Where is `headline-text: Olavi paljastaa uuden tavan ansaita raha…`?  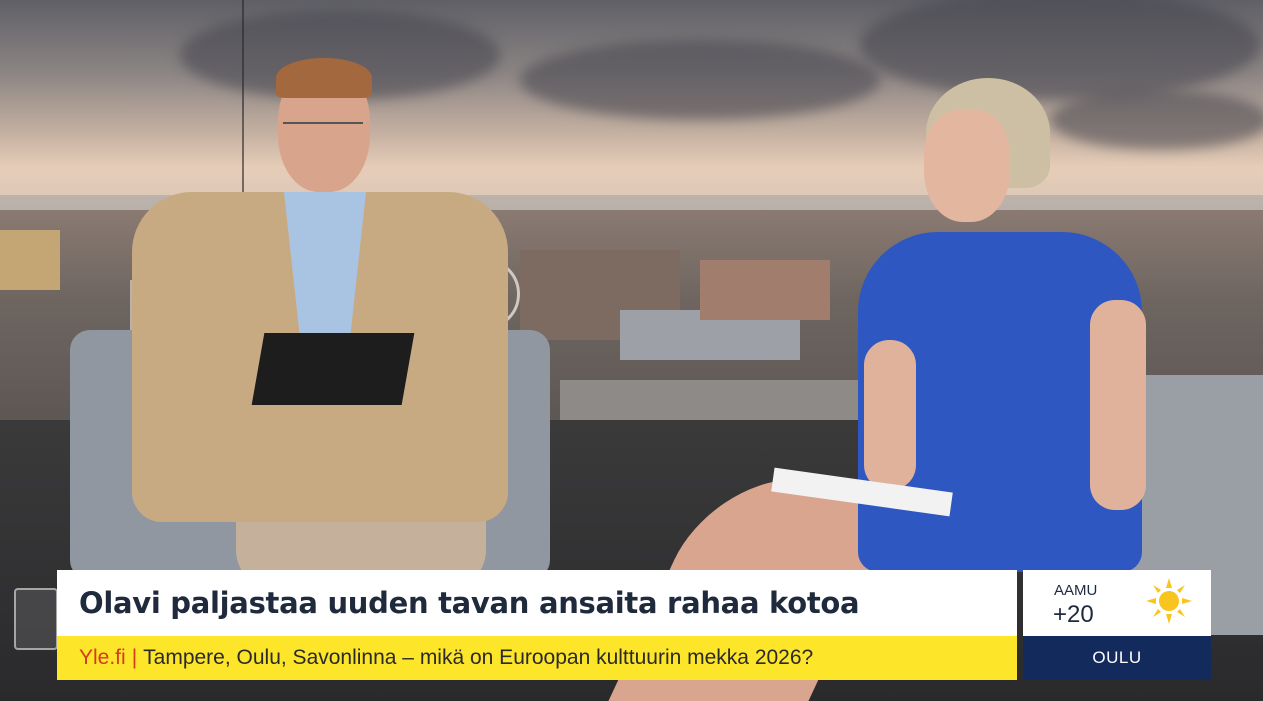 headline-text: Olavi paljastaa uuden tavan ansaita raha… is located at coordinates (469, 603).